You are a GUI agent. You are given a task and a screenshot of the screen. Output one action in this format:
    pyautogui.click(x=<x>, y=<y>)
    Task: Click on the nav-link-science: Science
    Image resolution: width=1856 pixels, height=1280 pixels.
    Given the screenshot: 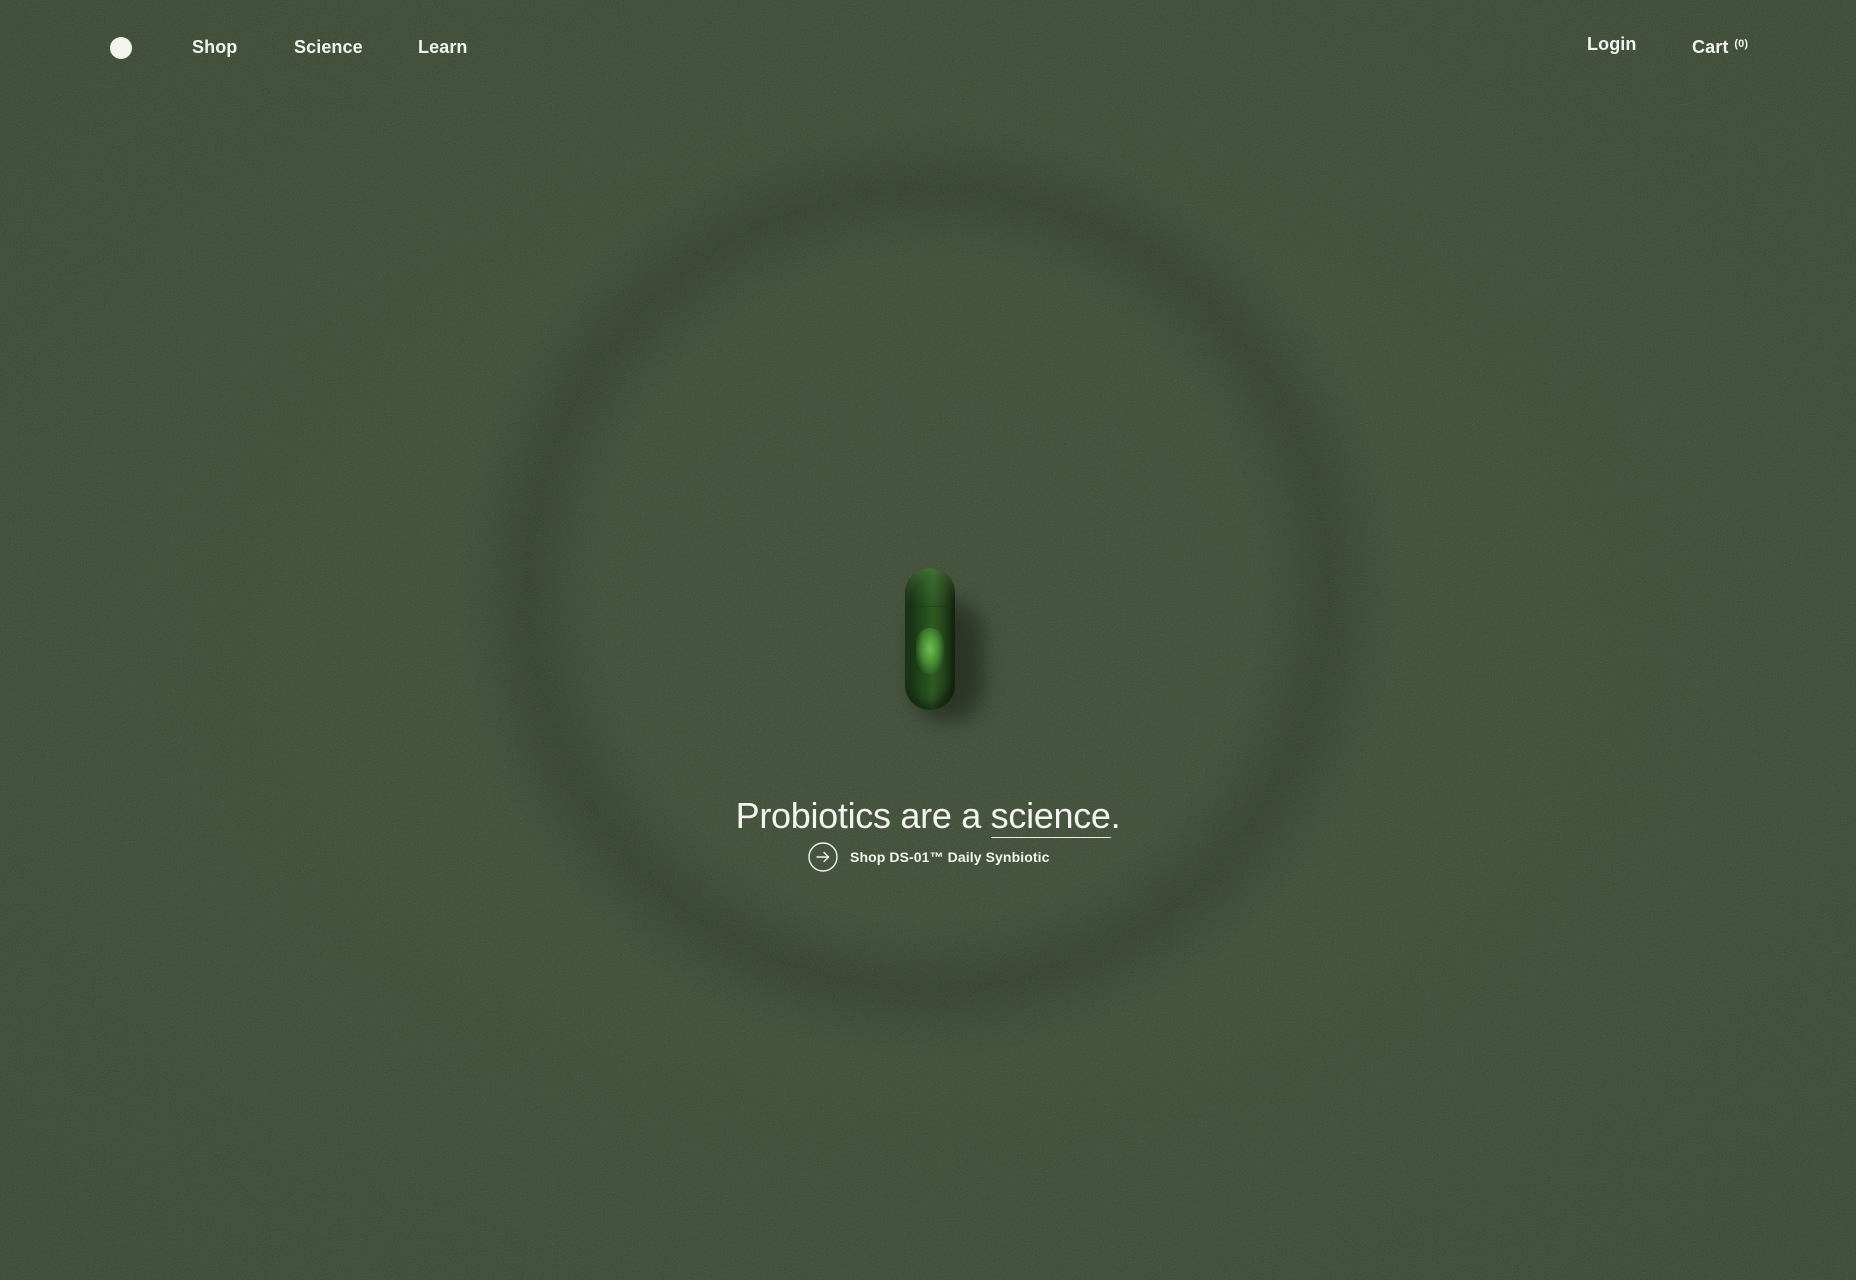 What is the action you would take?
    pyautogui.click(x=328, y=47)
    